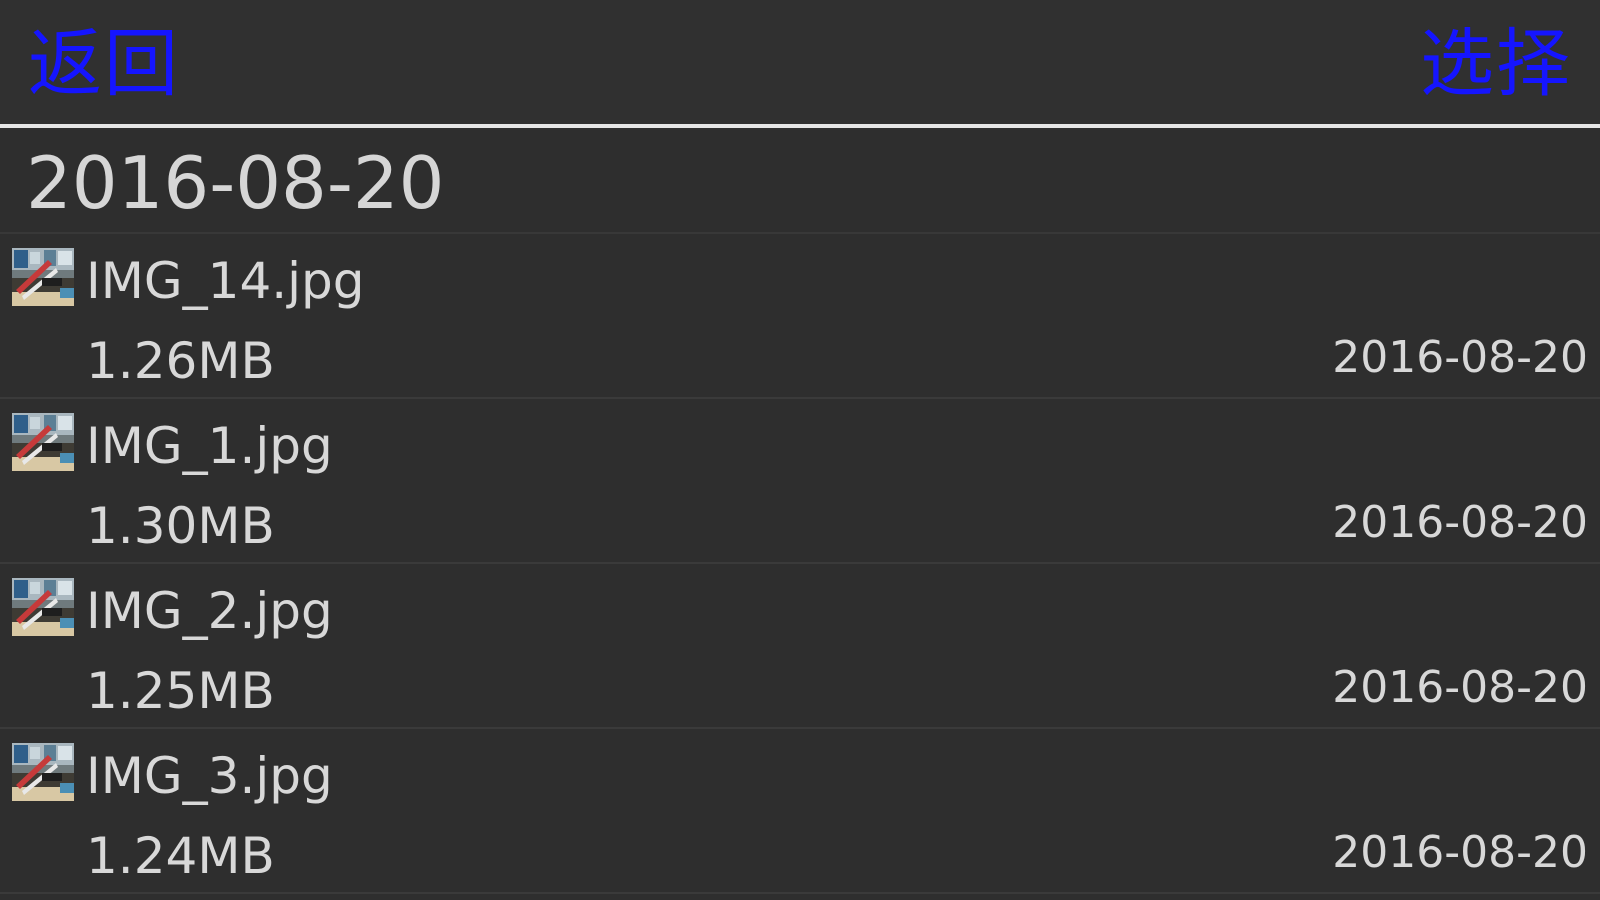 Image resolution: width=1600 pixels, height=900 pixels. Describe the element at coordinates (180, 691) in the screenshot. I see `file-size: 1.25MB` at that location.